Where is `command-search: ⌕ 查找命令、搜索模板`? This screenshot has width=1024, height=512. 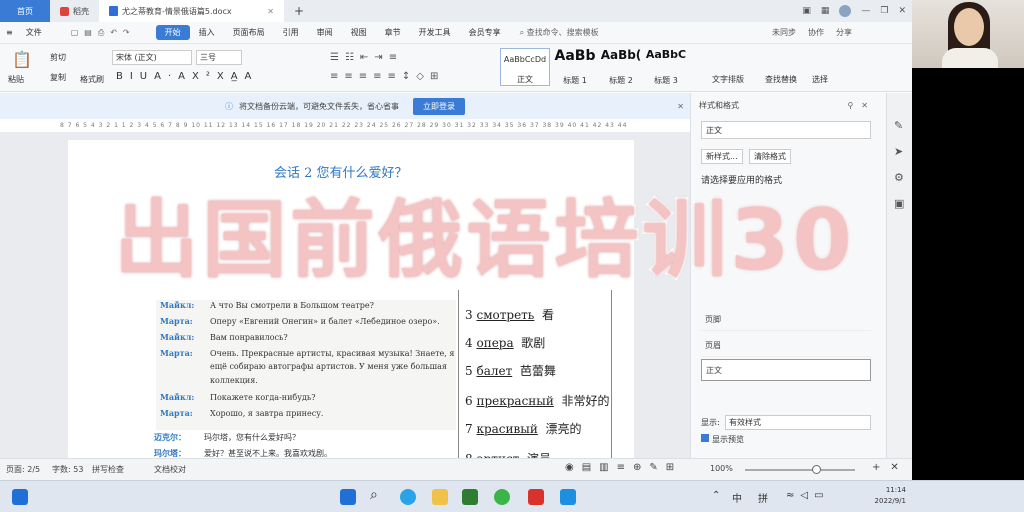
command-search: ⌕ 查找命令、搜索模板 is located at coordinates (559, 32).